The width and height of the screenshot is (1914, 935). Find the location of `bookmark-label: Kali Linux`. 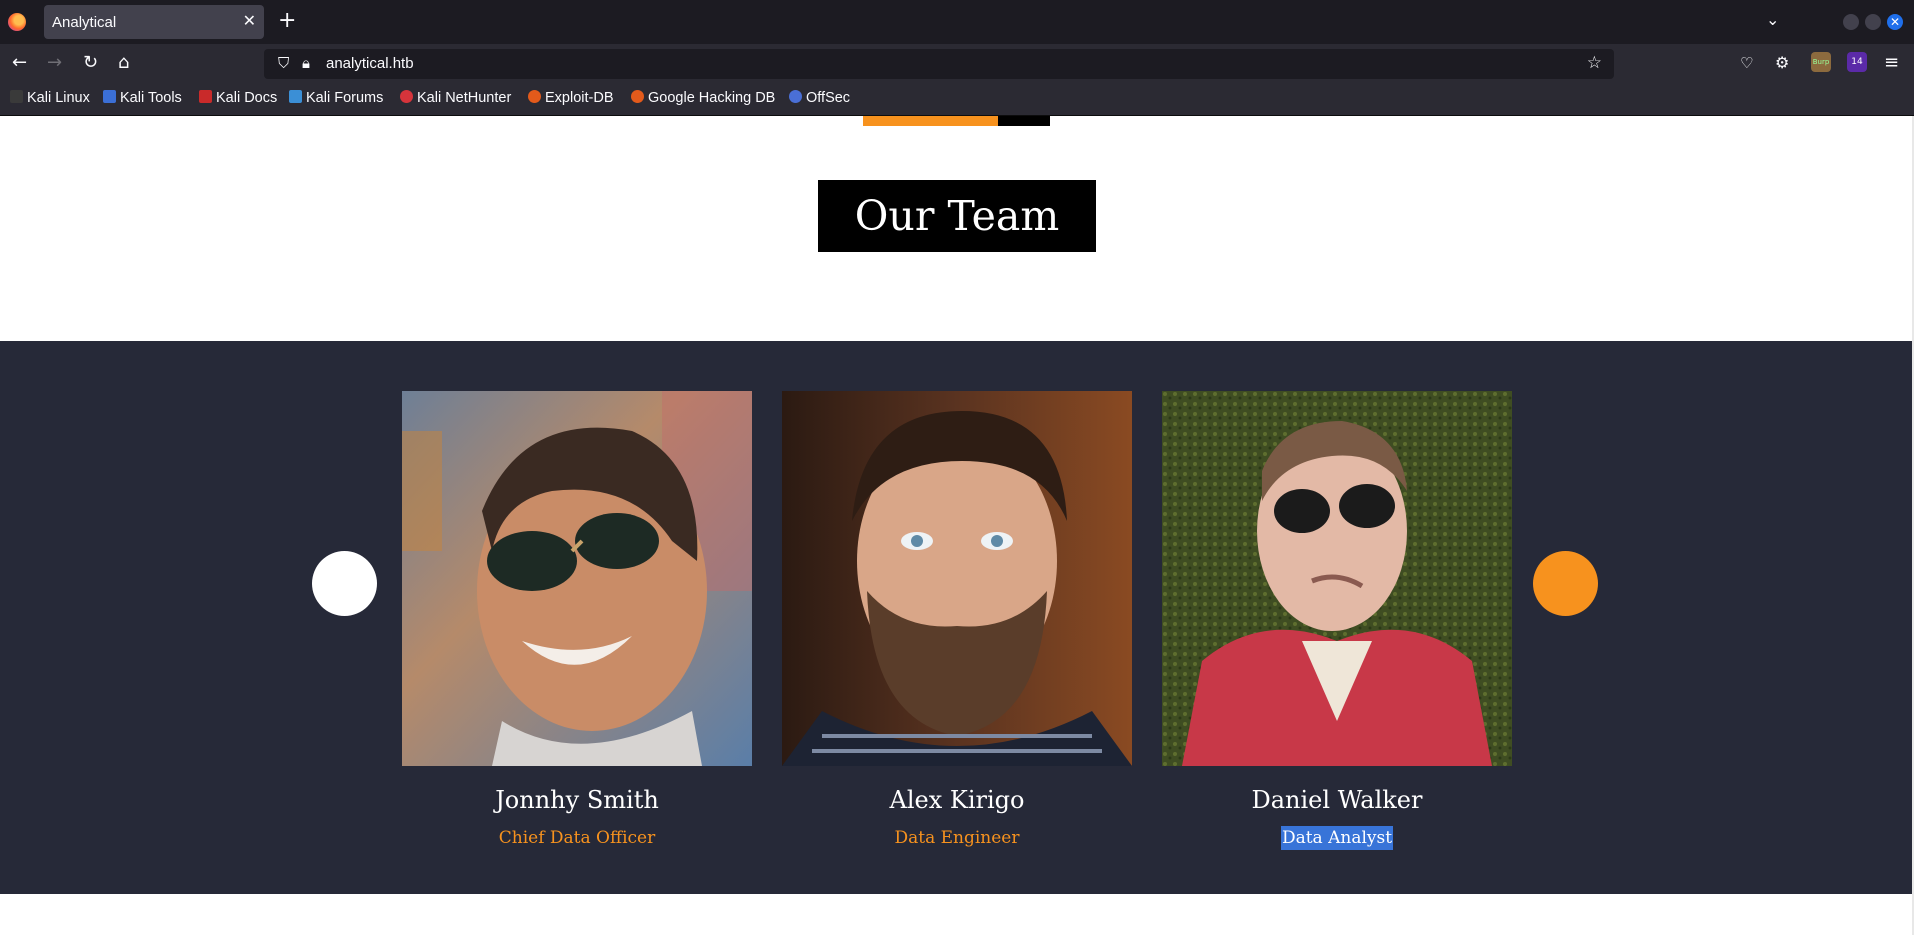

bookmark-label: Kali Linux is located at coordinates (58, 98).